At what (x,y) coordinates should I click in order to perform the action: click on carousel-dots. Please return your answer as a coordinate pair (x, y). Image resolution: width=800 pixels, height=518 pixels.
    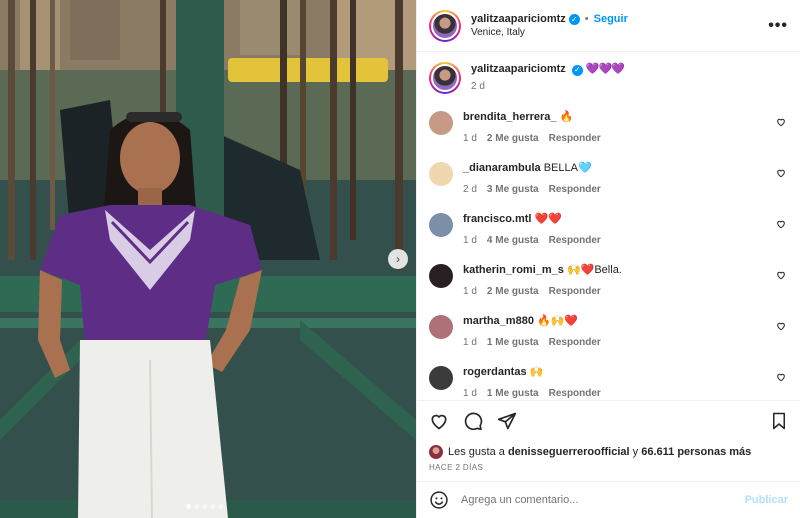
    Looking at the image, I should click on (204, 506).